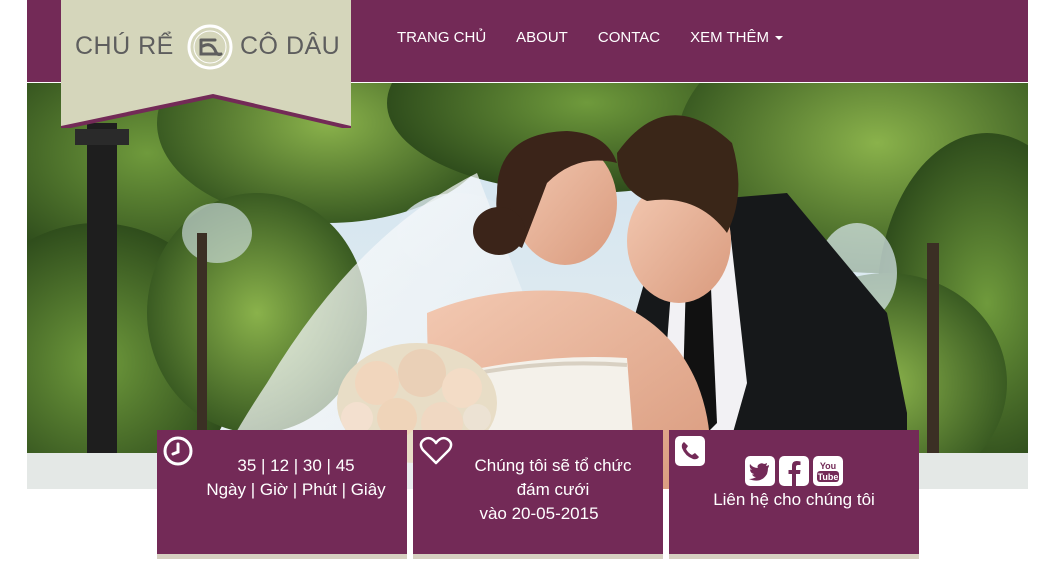  I want to click on twitter-icon, so click(760, 471).